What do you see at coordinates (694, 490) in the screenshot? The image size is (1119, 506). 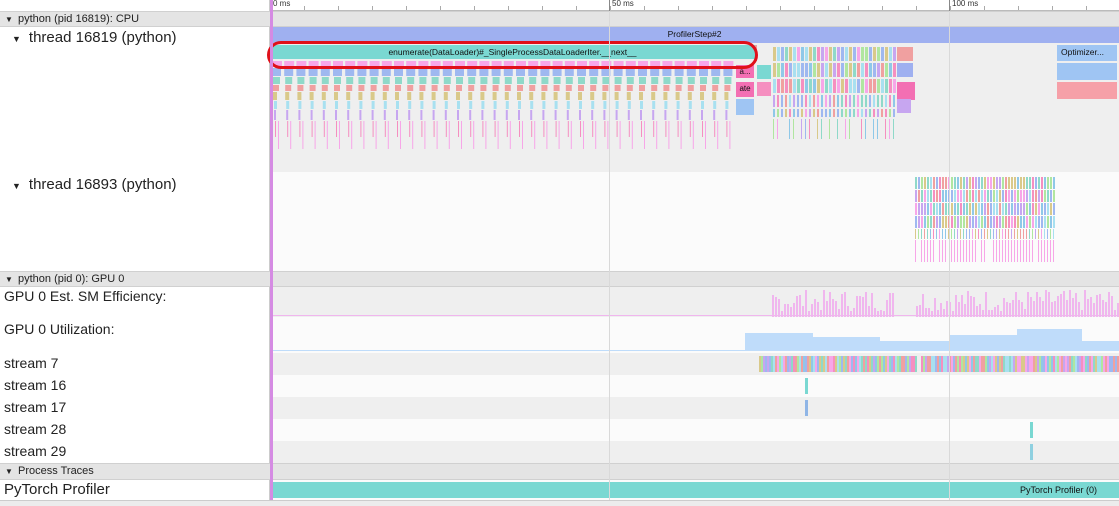 I see `pytorch-profiler-timeline: PyTorch Profiler (0)` at bounding box center [694, 490].